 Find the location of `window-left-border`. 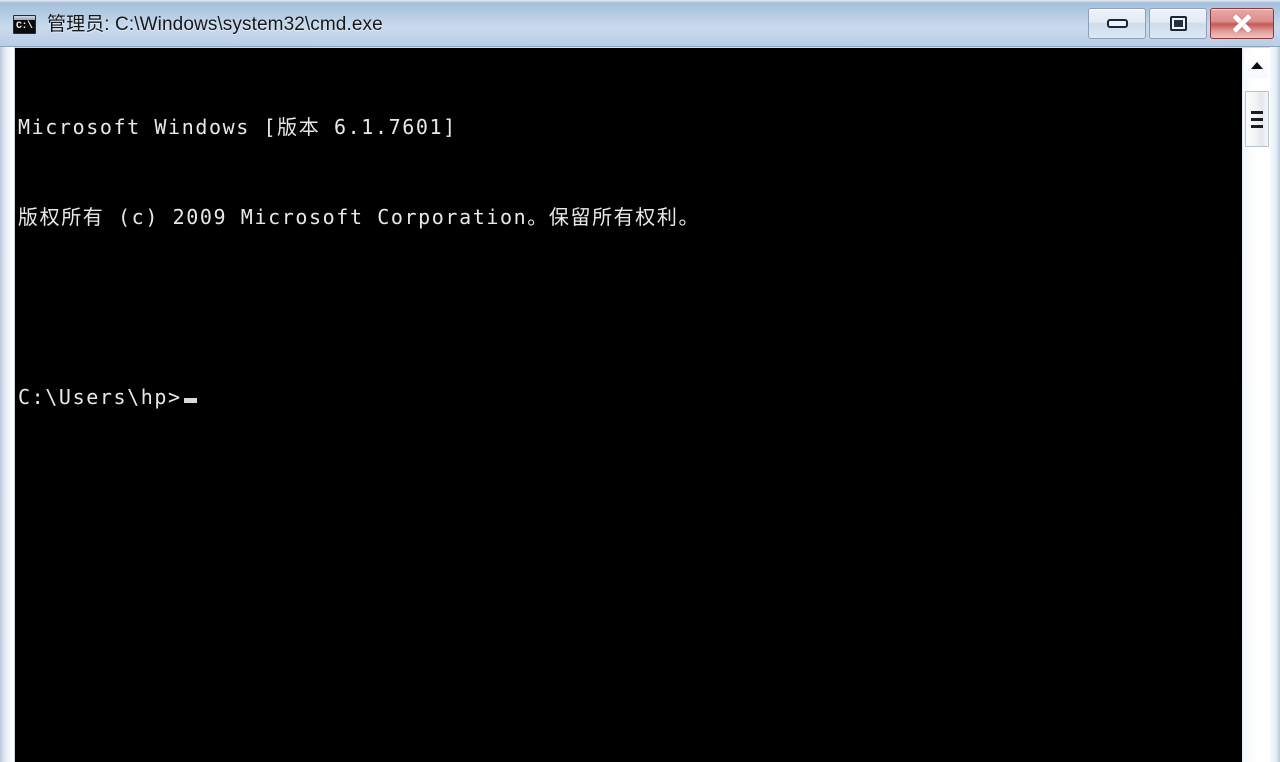

window-left-border is located at coordinates (7, 404).